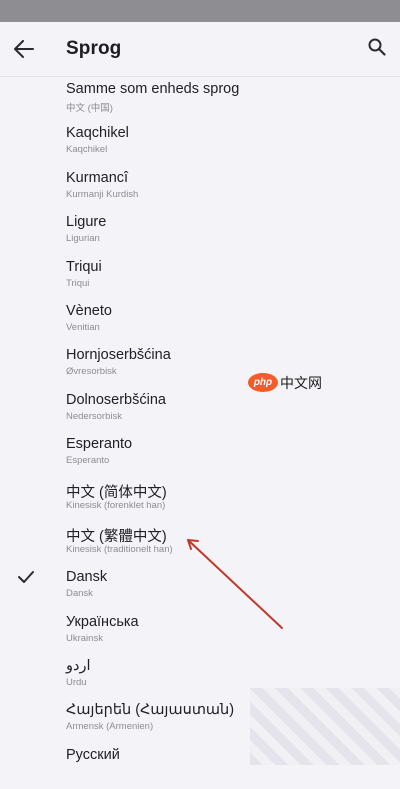 The height and width of the screenshot is (789, 400). I want to click on language-subtitle: Øvresorbisk, so click(91, 372).